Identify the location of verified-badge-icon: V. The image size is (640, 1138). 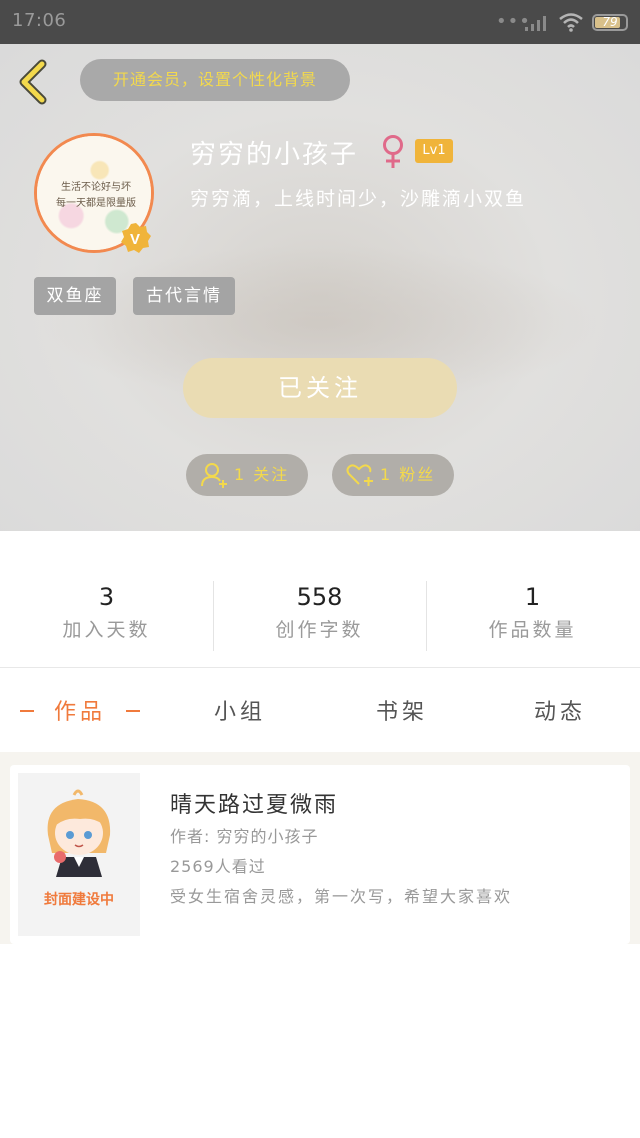
(136, 238).